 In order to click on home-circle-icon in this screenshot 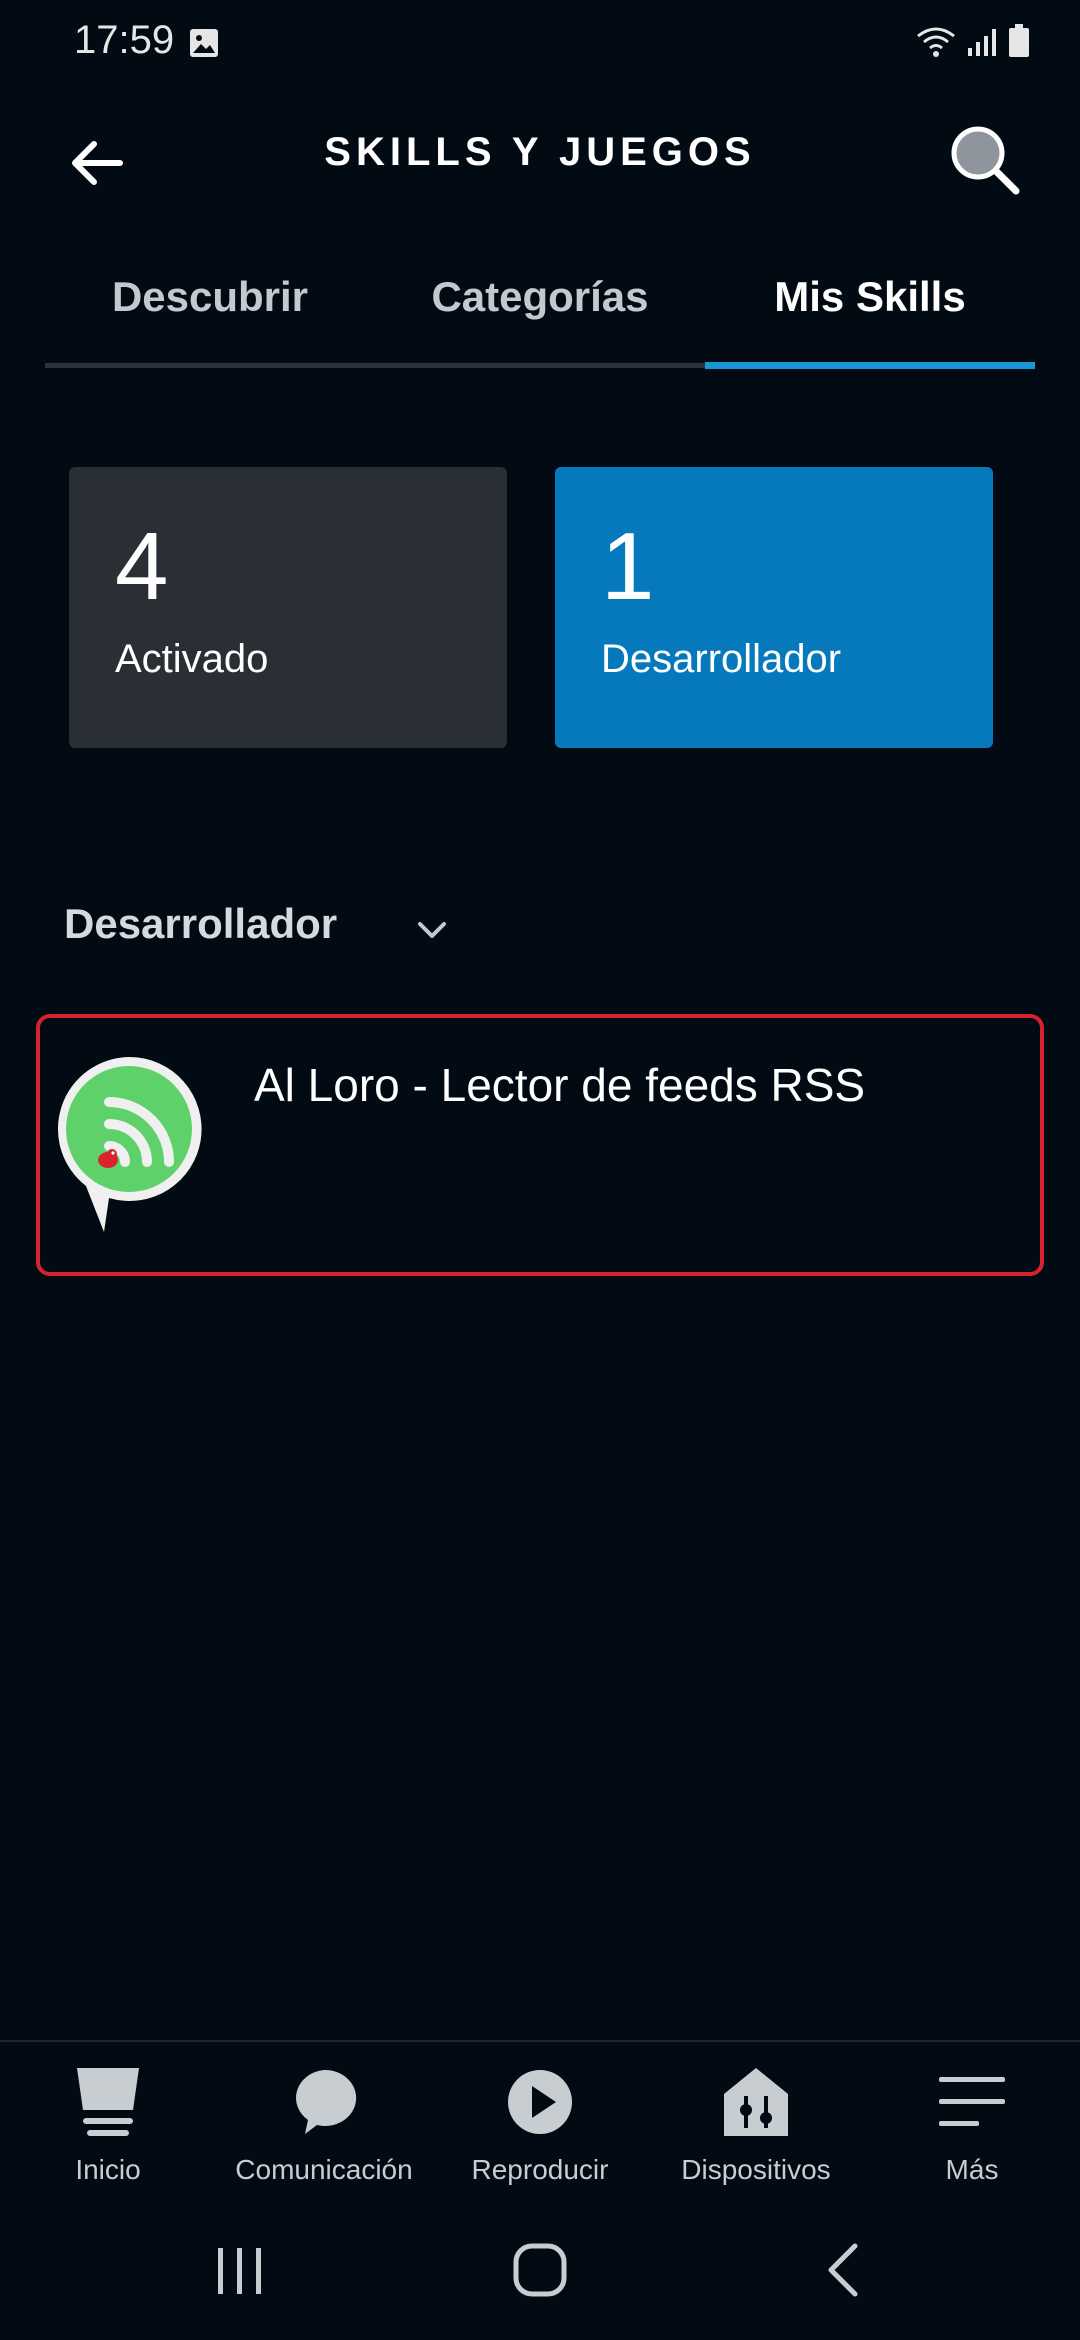, I will do `click(540, 2270)`.